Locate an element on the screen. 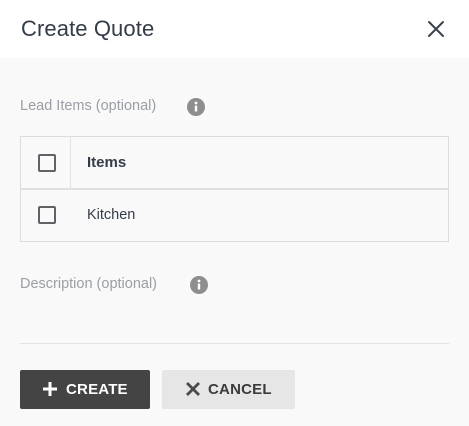 This screenshot has height=426, width=469. description-label: Description (optional) is located at coordinates (89, 284).